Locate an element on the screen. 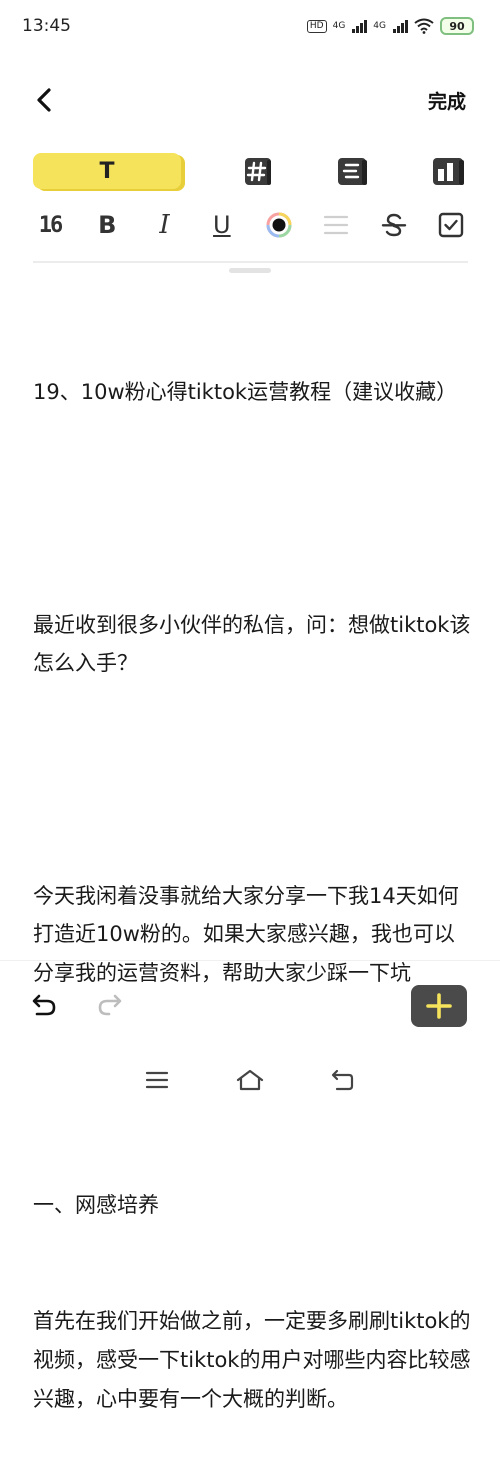  hashtag-icon is located at coordinates (257, 171).